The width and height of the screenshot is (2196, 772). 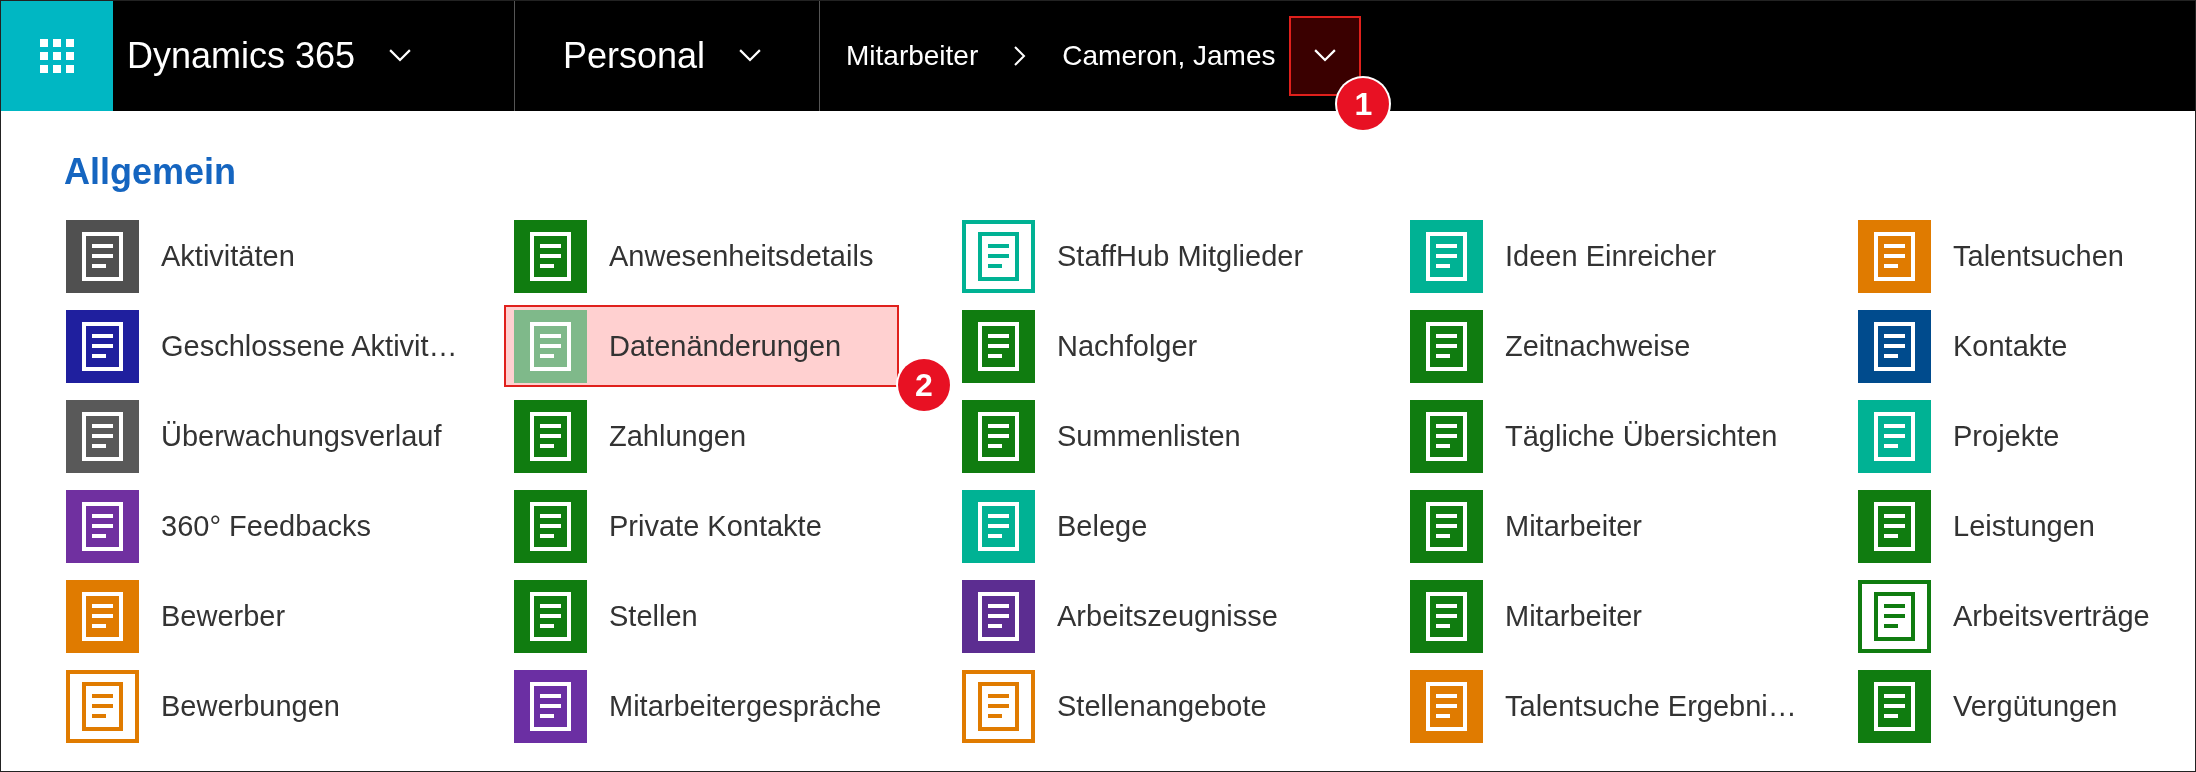 I want to click on menu-item: Vergütungen, so click(x=1988, y=706).